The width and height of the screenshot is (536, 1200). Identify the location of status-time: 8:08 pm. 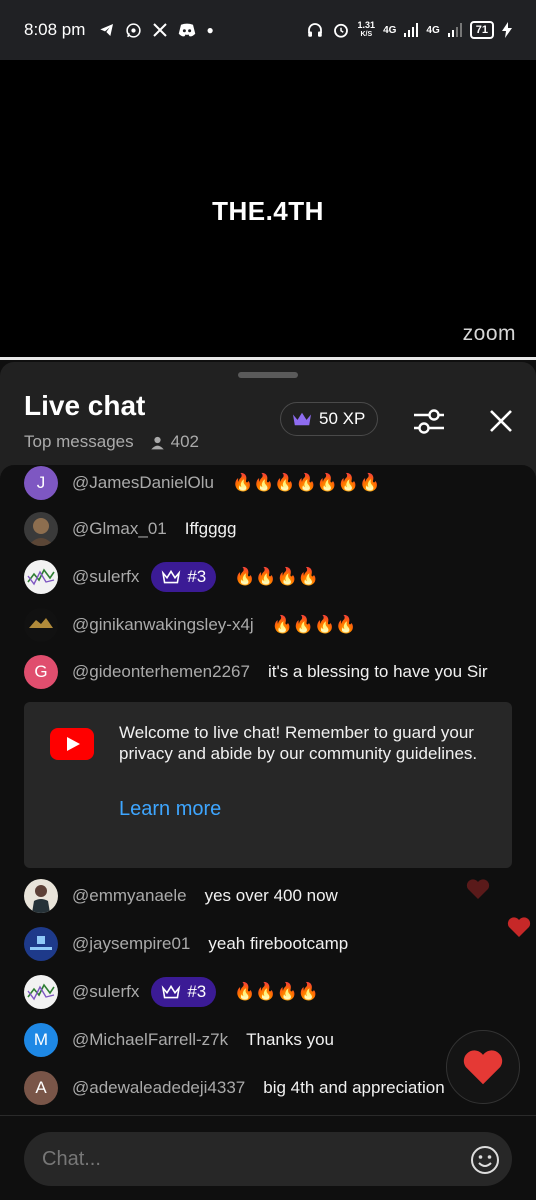
(55, 29).